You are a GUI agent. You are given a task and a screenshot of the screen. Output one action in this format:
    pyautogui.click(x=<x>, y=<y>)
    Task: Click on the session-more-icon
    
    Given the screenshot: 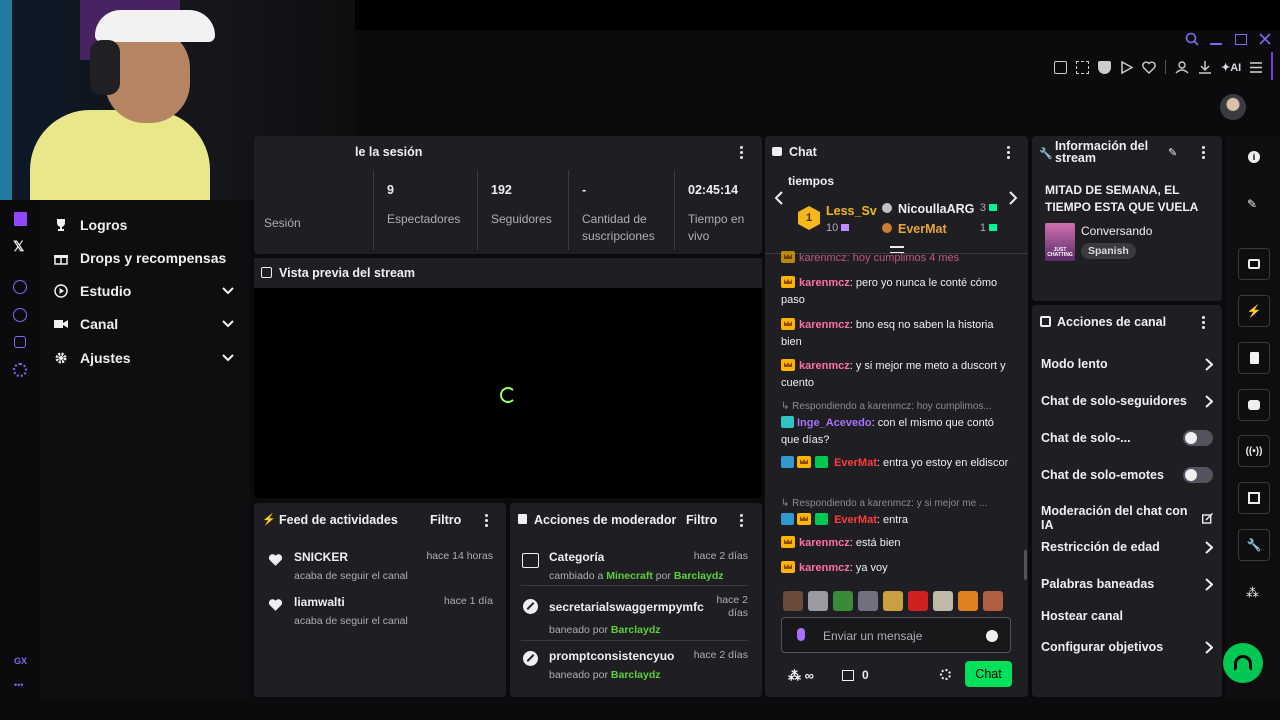 What is the action you would take?
    pyautogui.click(x=741, y=152)
    